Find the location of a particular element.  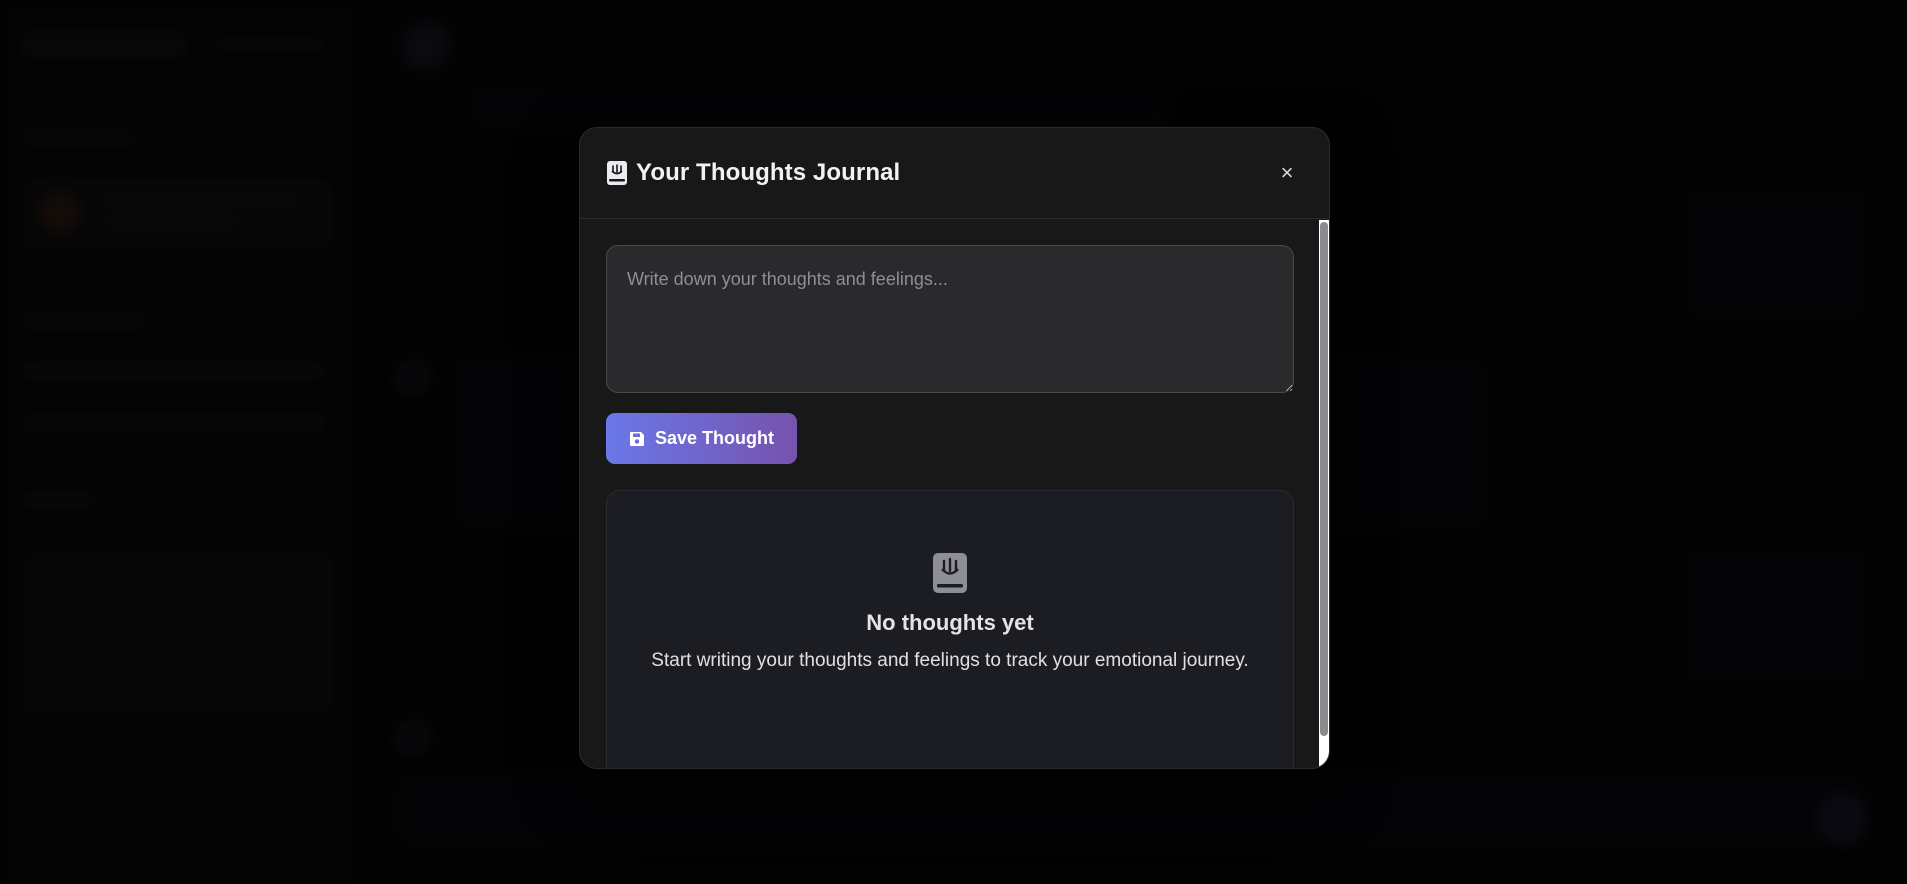

save-thought-label: Save Thought is located at coordinates (714, 438).